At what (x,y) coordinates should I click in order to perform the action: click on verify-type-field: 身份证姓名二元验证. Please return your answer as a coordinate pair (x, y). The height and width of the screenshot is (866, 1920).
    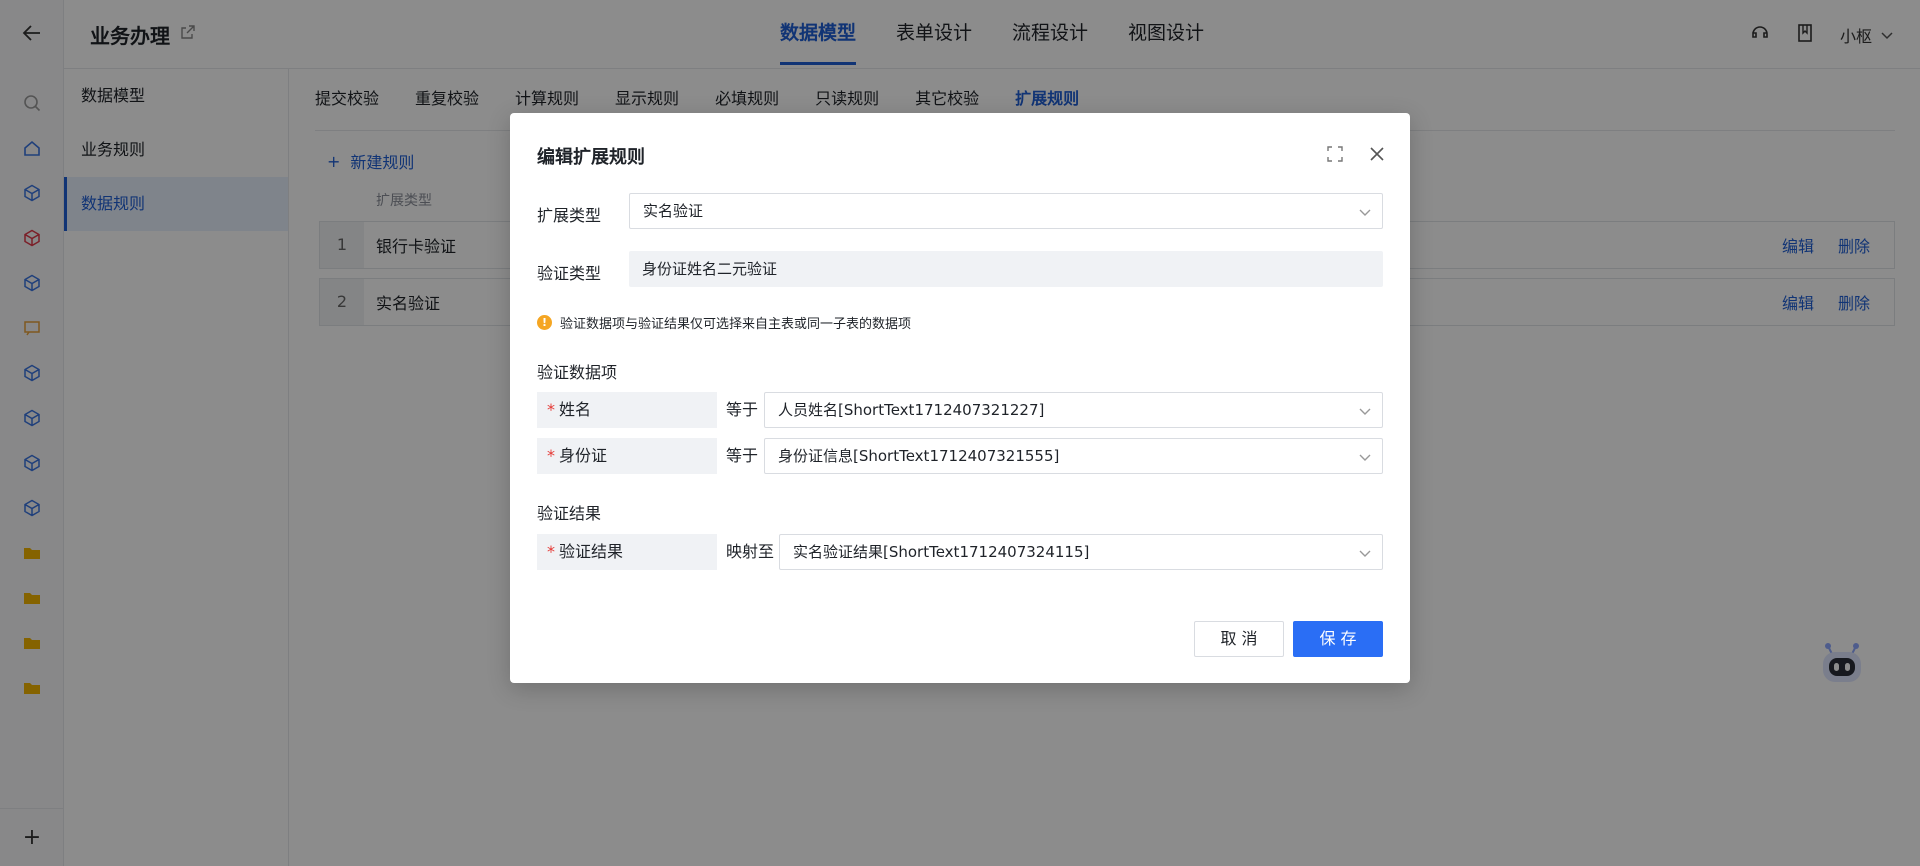
    Looking at the image, I should click on (1006, 269).